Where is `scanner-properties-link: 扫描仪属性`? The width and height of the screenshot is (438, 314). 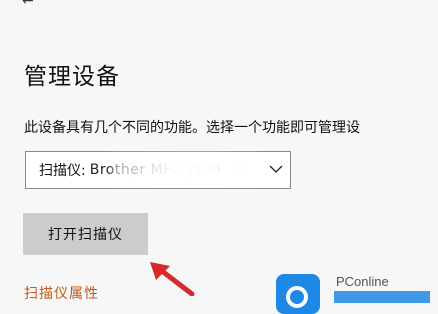
scanner-properties-link: 扫描仪属性 is located at coordinates (61, 293).